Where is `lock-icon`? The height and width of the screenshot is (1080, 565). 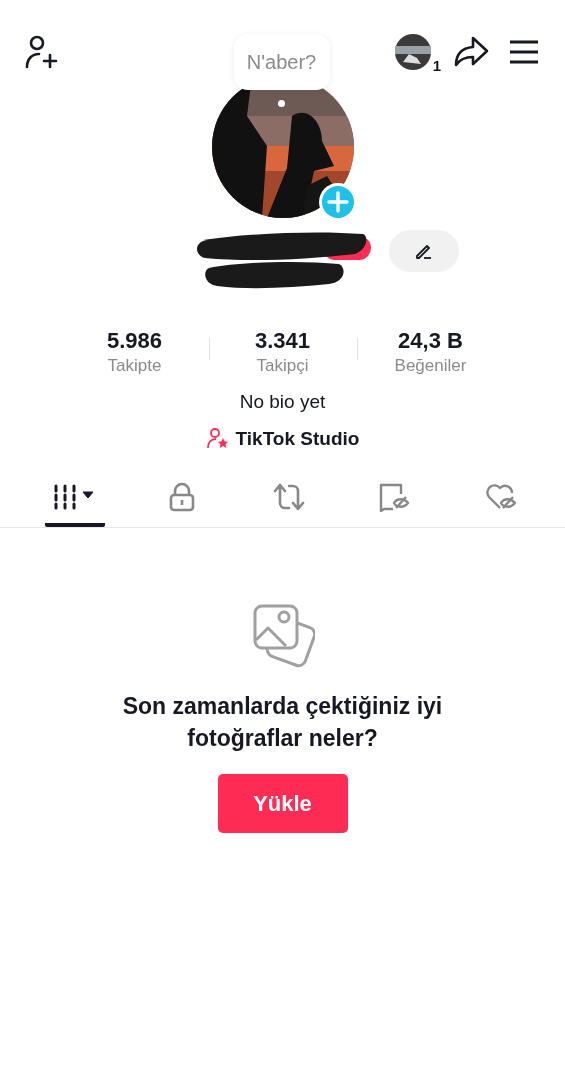
lock-icon is located at coordinates (181, 497).